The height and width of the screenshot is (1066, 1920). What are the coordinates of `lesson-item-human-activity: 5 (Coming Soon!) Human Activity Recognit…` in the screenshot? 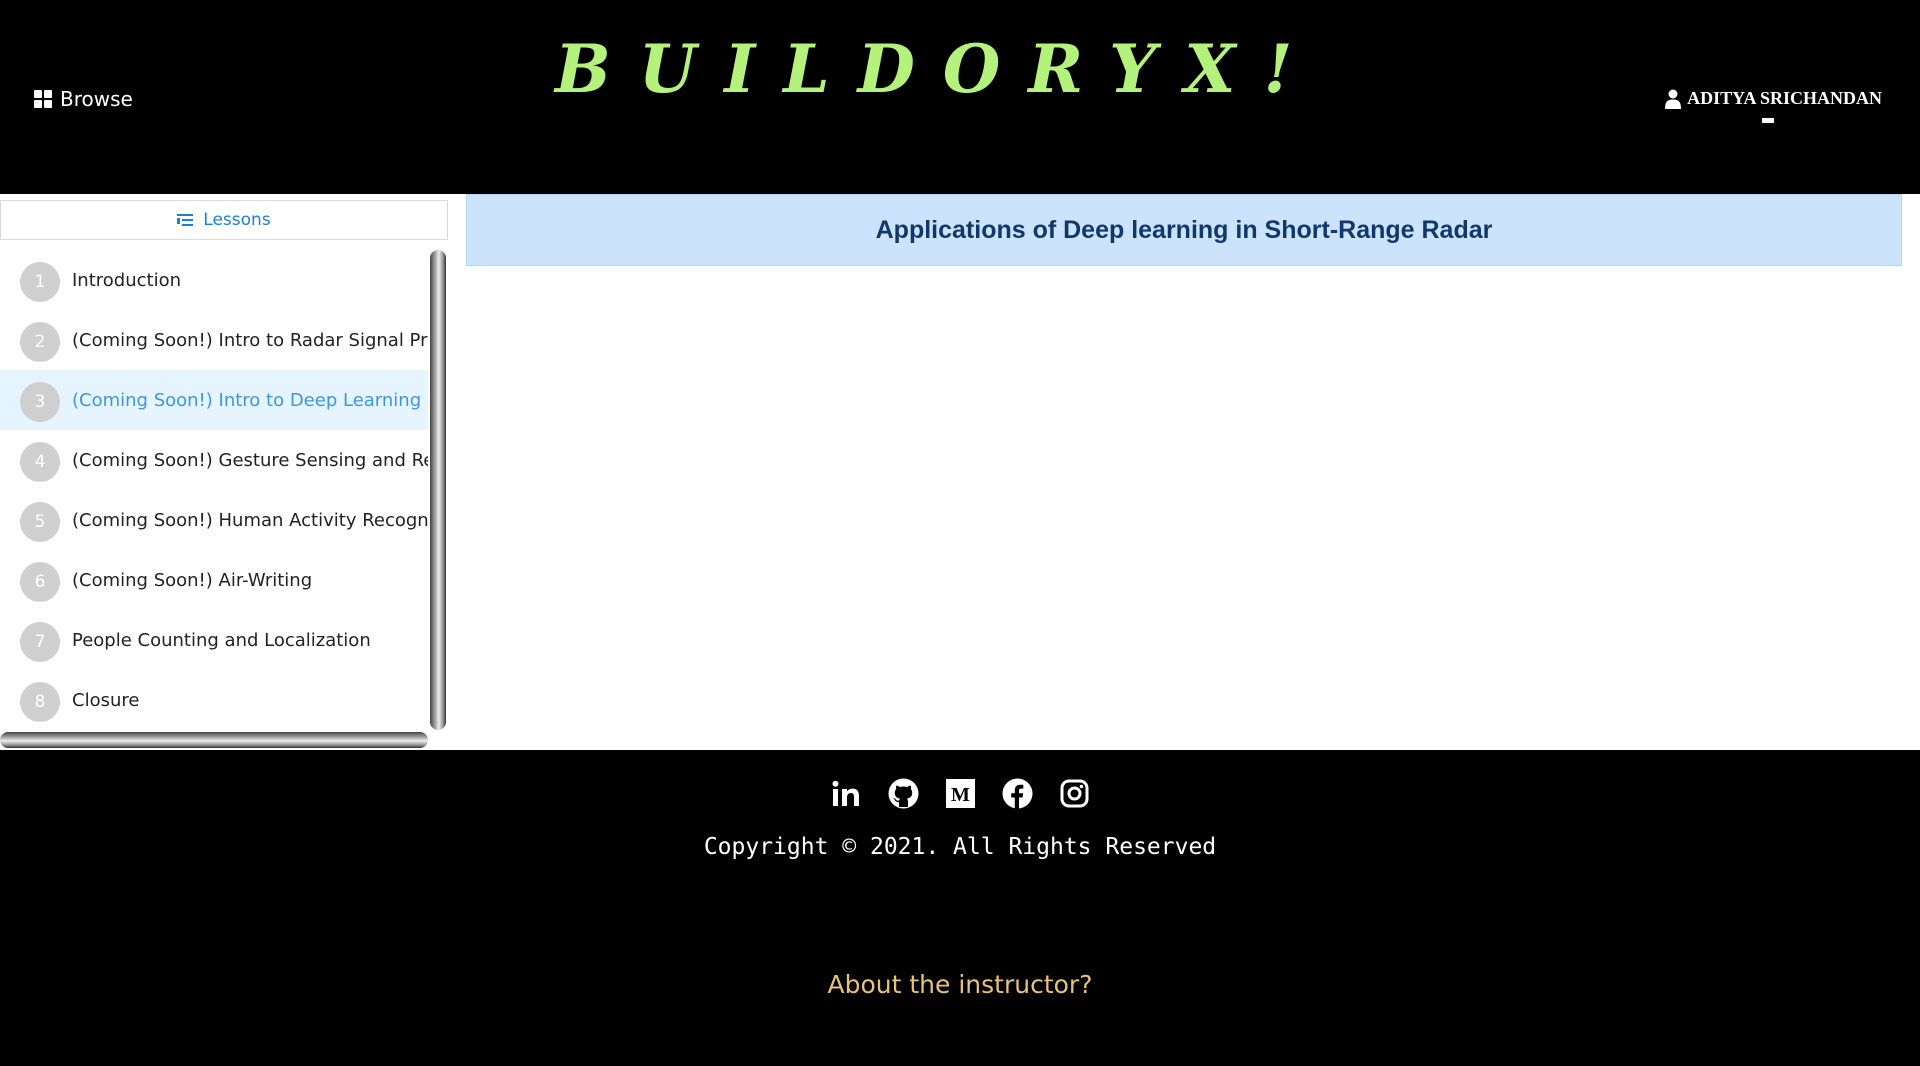 It's located at (214, 520).